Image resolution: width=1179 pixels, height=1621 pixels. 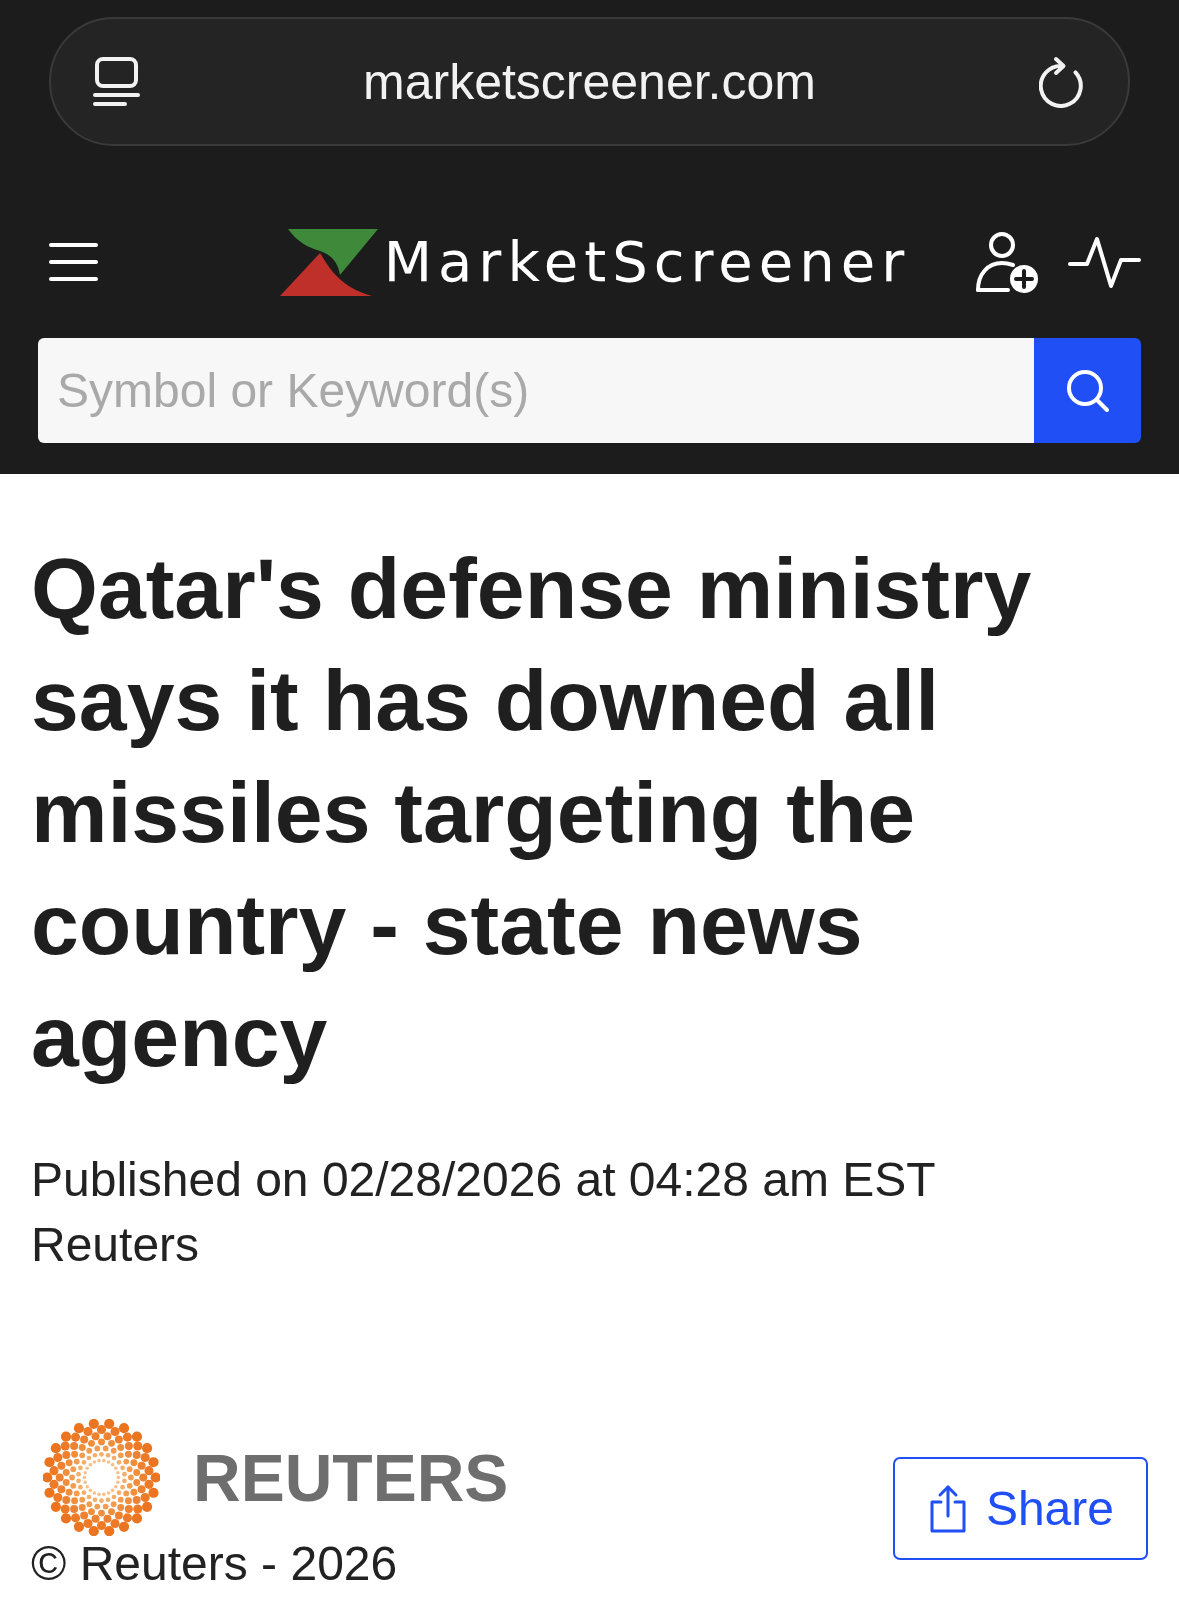 What do you see at coordinates (351, 1477) in the screenshot?
I see `logo-text: REUTERS` at bounding box center [351, 1477].